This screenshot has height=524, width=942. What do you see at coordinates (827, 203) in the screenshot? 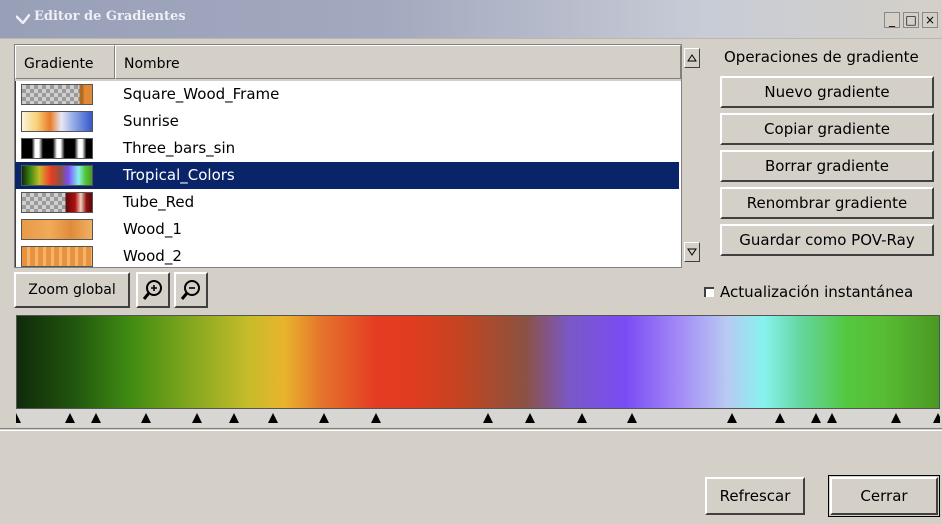
I see `rename-gradient-button: Renombrar gradiente` at bounding box center [827, 203].